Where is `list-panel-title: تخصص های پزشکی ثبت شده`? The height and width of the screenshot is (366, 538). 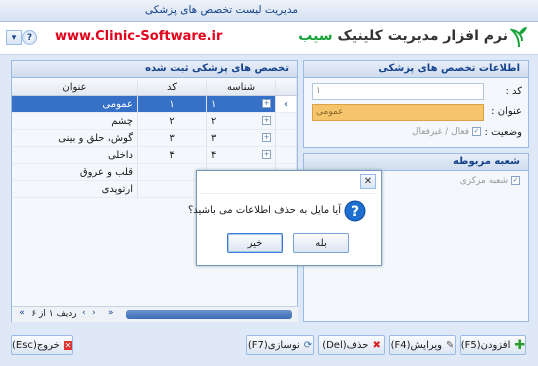 list-panel-title: تخصص های پزشکی ثبت شده is located at coordinates (154, 69).